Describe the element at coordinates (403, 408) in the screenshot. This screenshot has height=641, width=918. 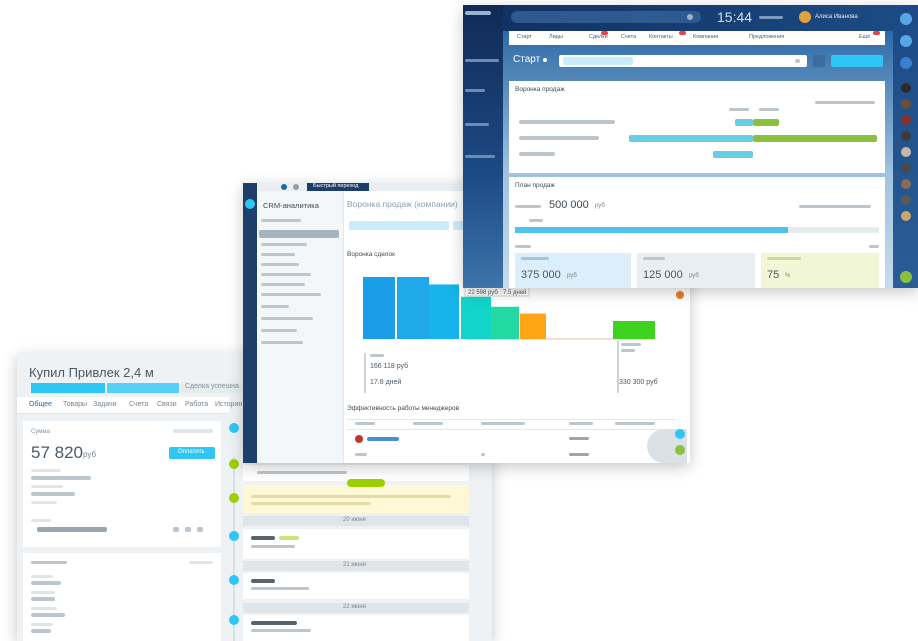
I see `efficiency-title: Эффективность работы менеджеров` at that location.